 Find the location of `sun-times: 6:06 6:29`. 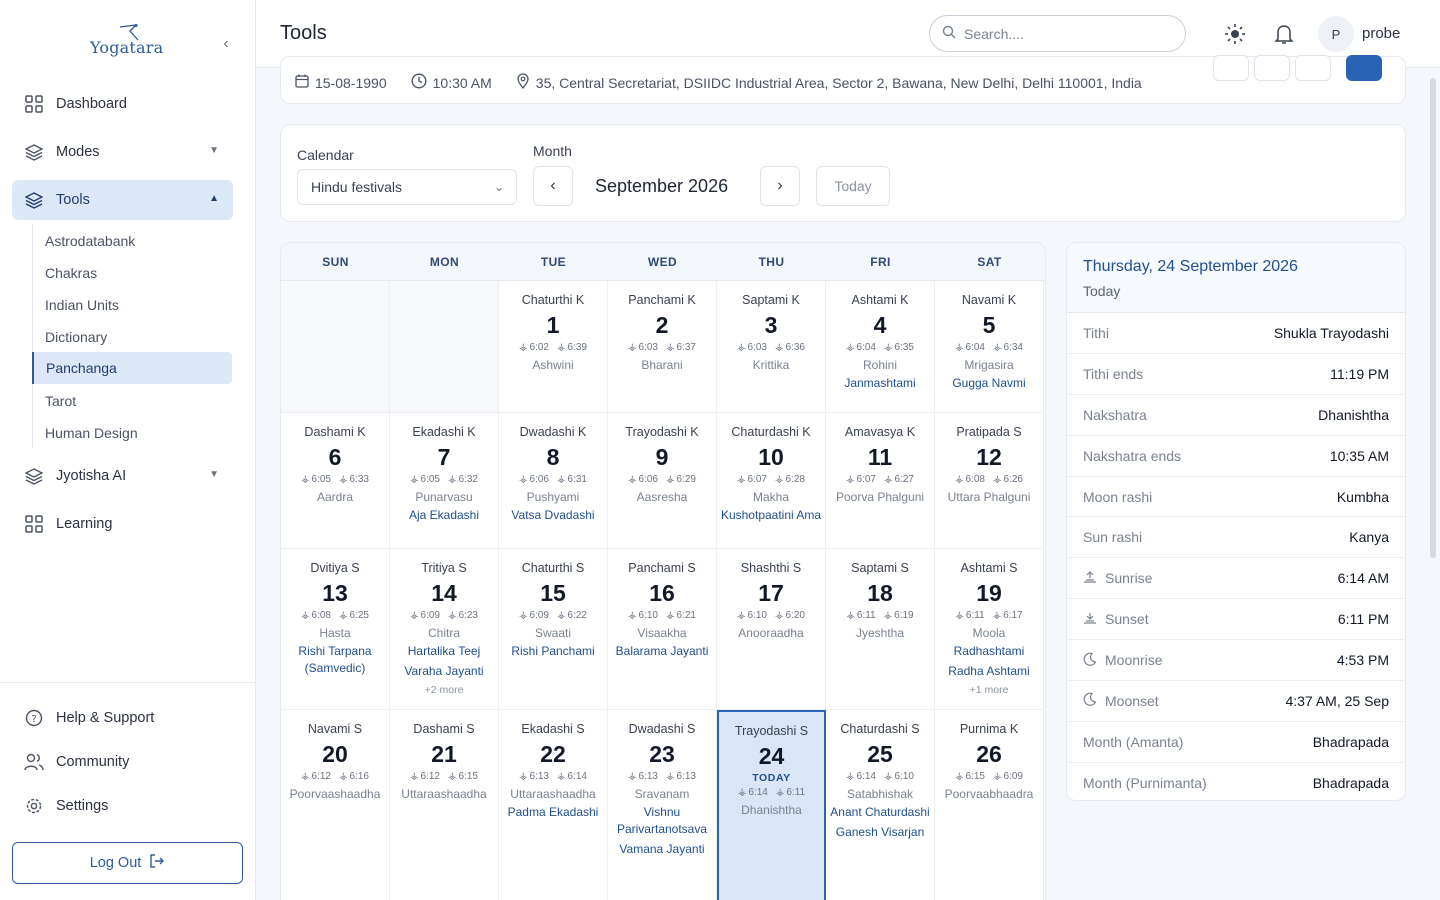

sun-times: 6:06 6:29 is located at coordinates (662, 479).